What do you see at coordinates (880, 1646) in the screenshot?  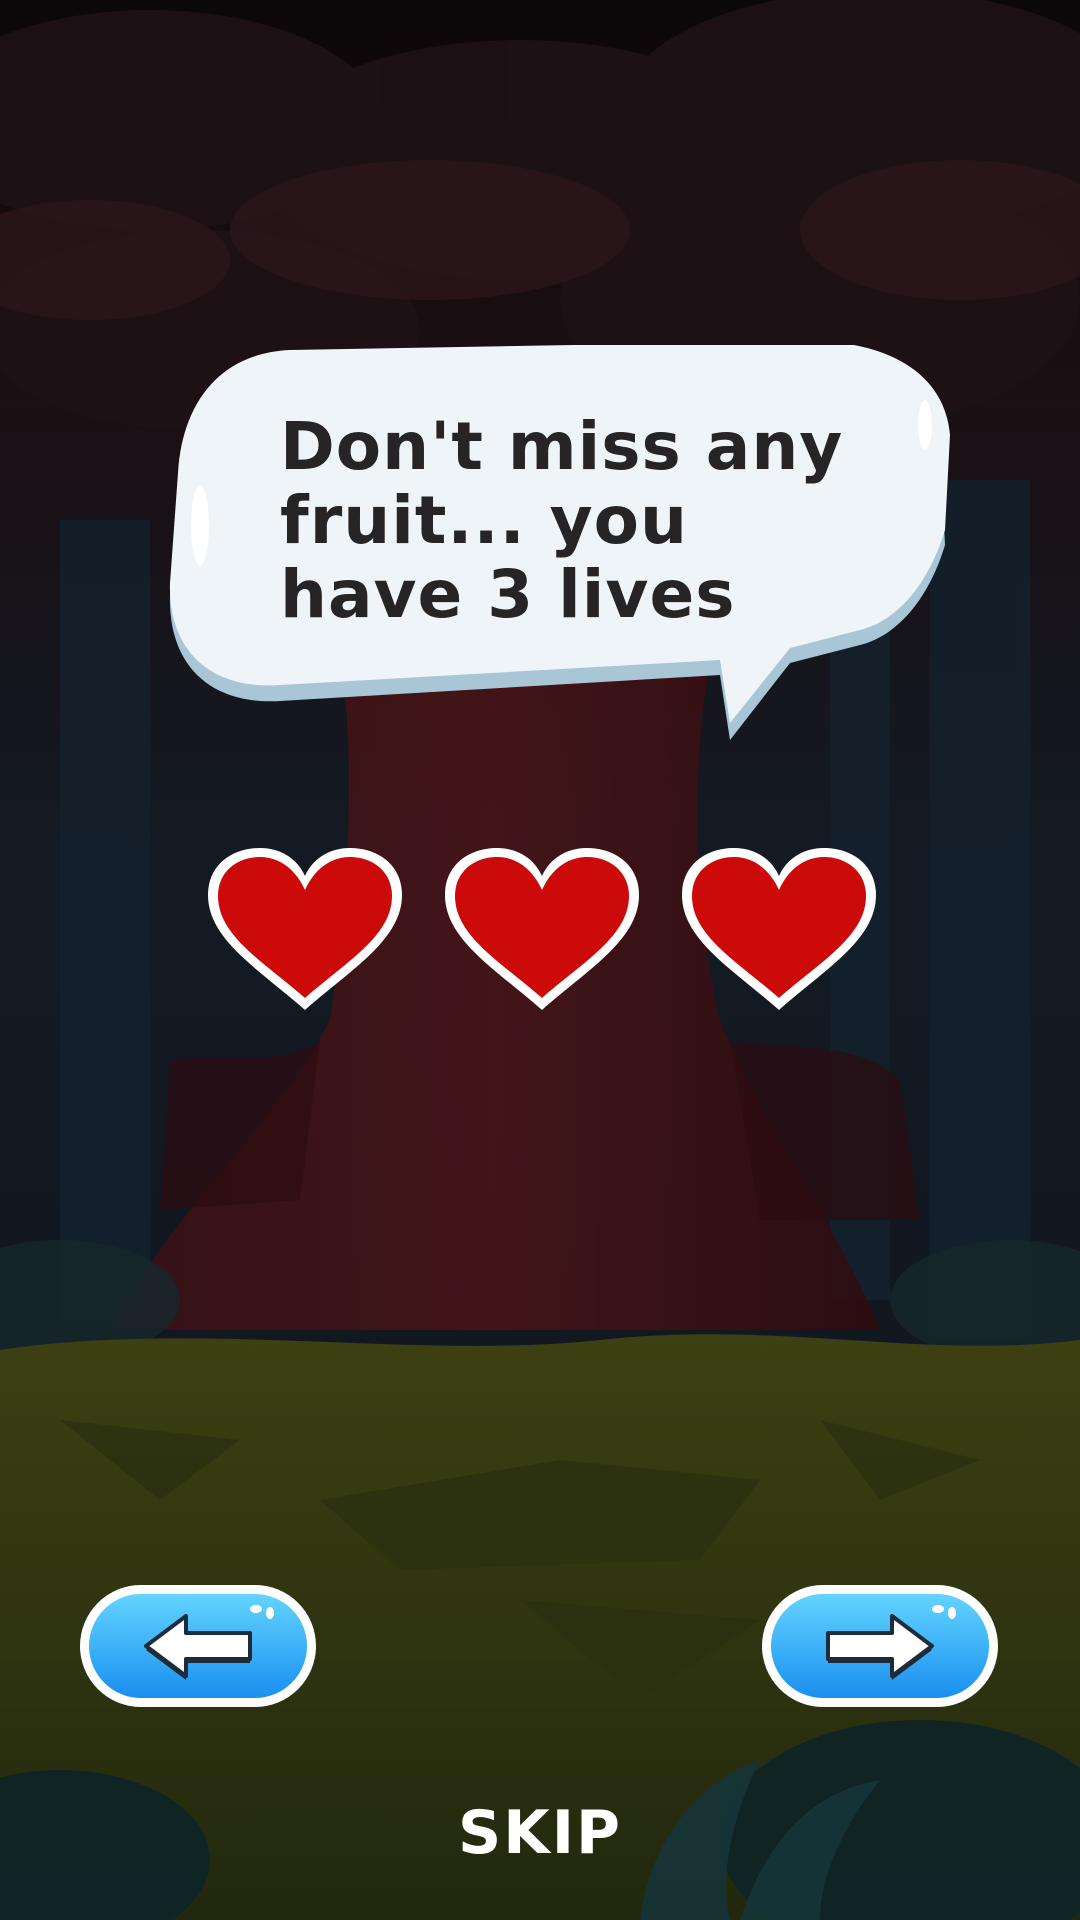 I see `next-button` at bounding box center [880, 1646].